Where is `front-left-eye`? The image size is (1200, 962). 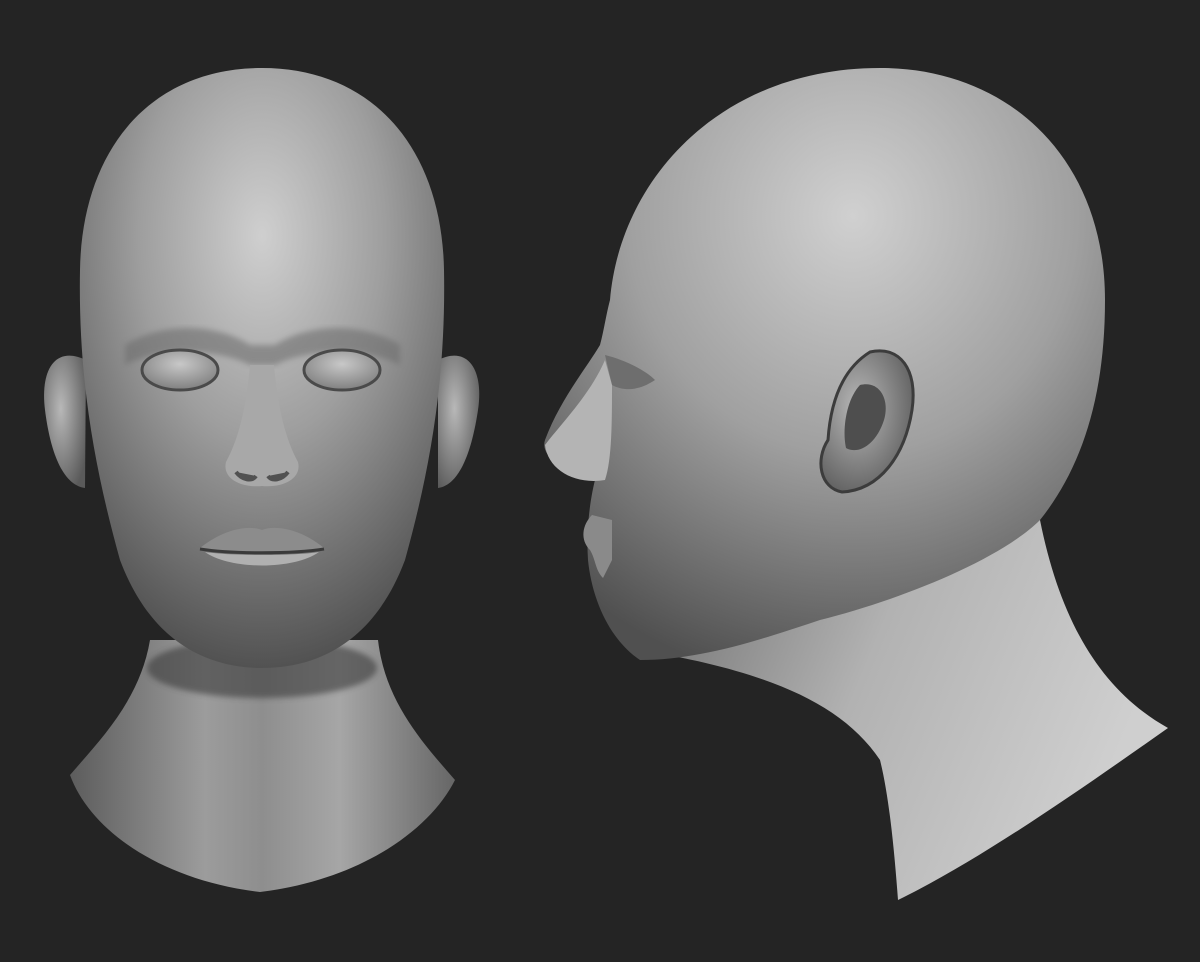
front-left-eye is located at coordinates (180, 370).